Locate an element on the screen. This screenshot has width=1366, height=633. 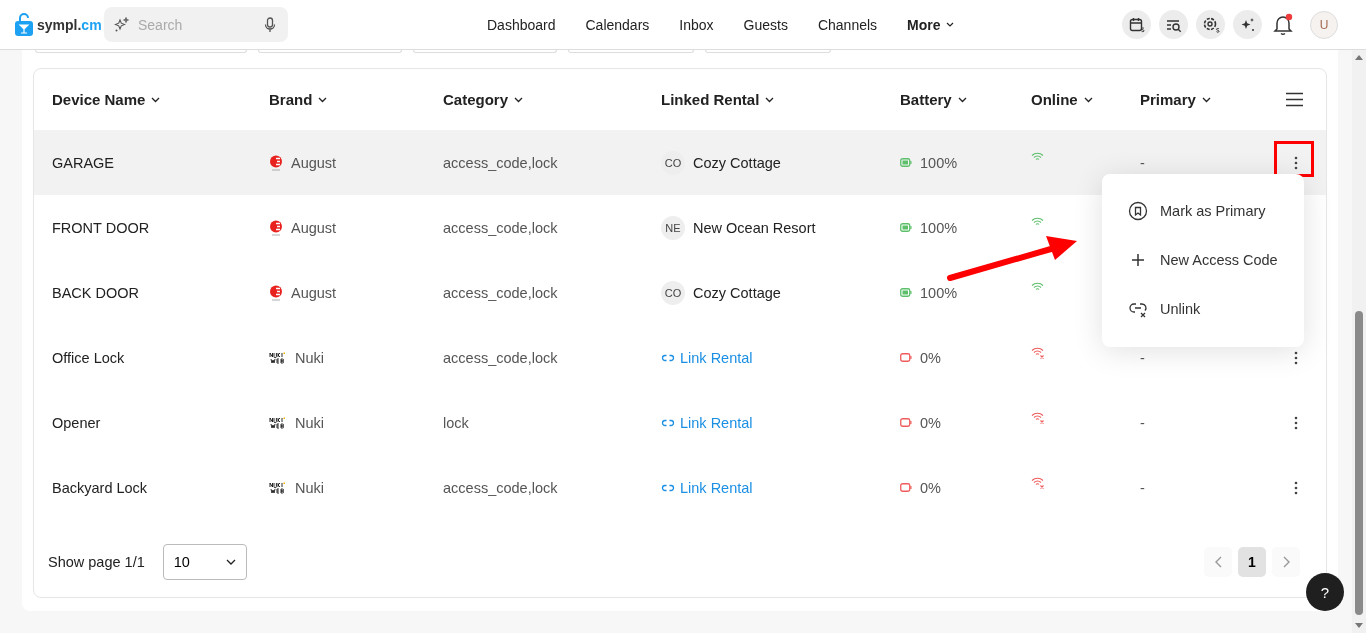
rental-name: New Ocean Resort is located at coordinates (754, 227).